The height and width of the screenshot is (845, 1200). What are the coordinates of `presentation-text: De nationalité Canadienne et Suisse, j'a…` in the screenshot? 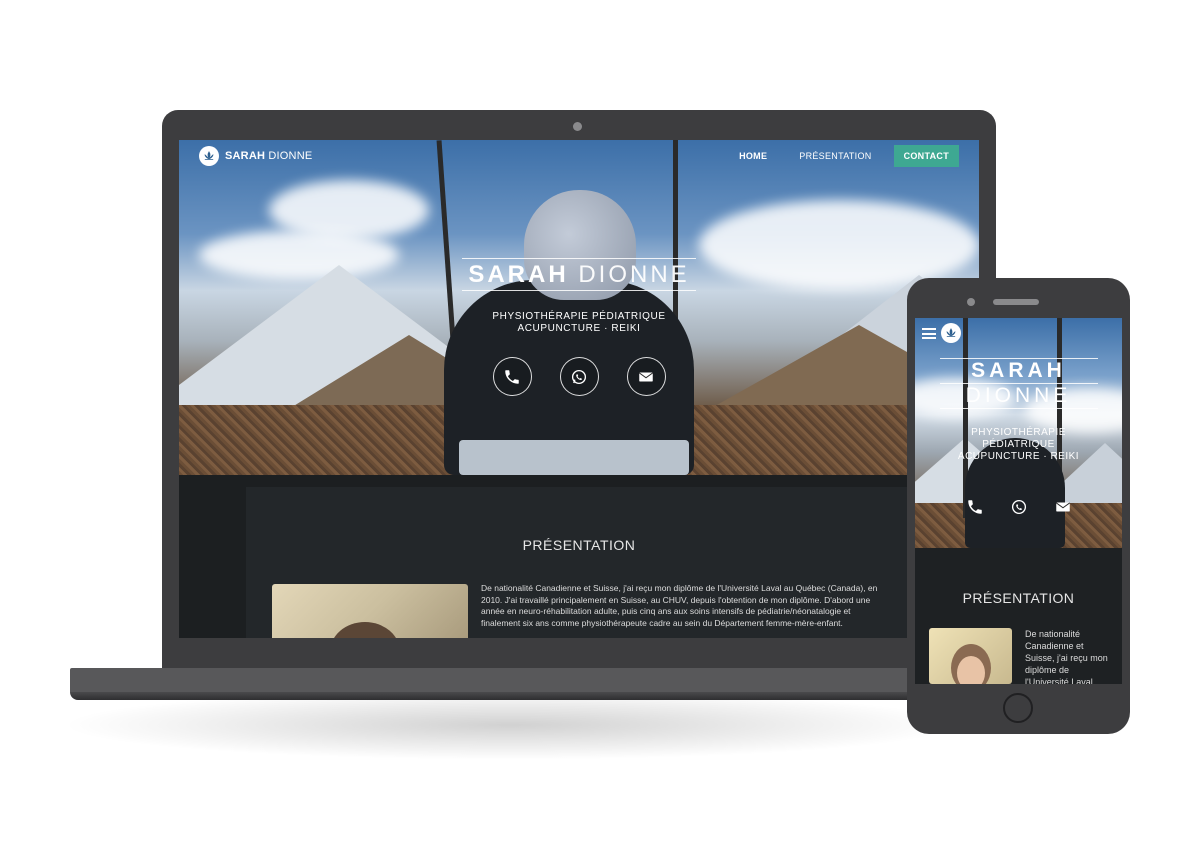 It's located at (679, 605).